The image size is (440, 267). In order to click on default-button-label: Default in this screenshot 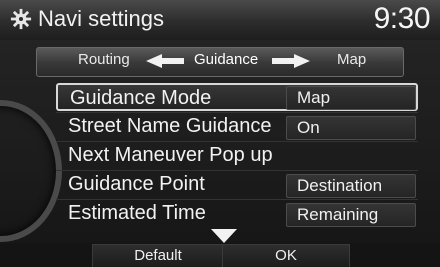, I will do `click(158, 255)`.